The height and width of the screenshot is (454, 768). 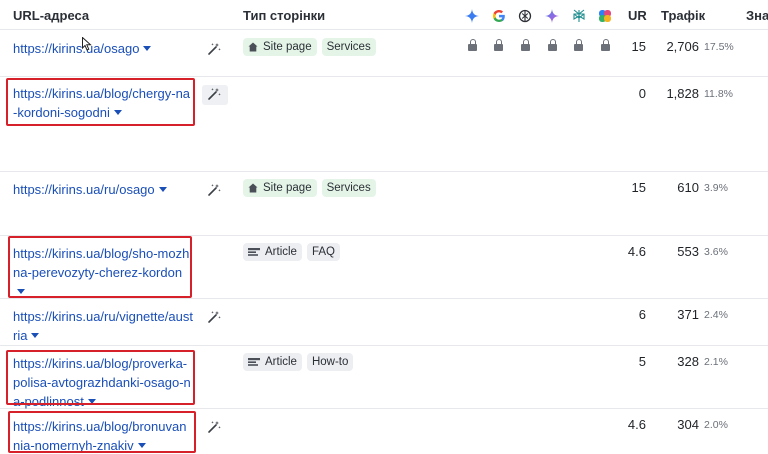 What do you see at coordinates (718, 94) in the screenshot?
I see `traffic-percent: 11.8%` at bounding box center [718, 94].